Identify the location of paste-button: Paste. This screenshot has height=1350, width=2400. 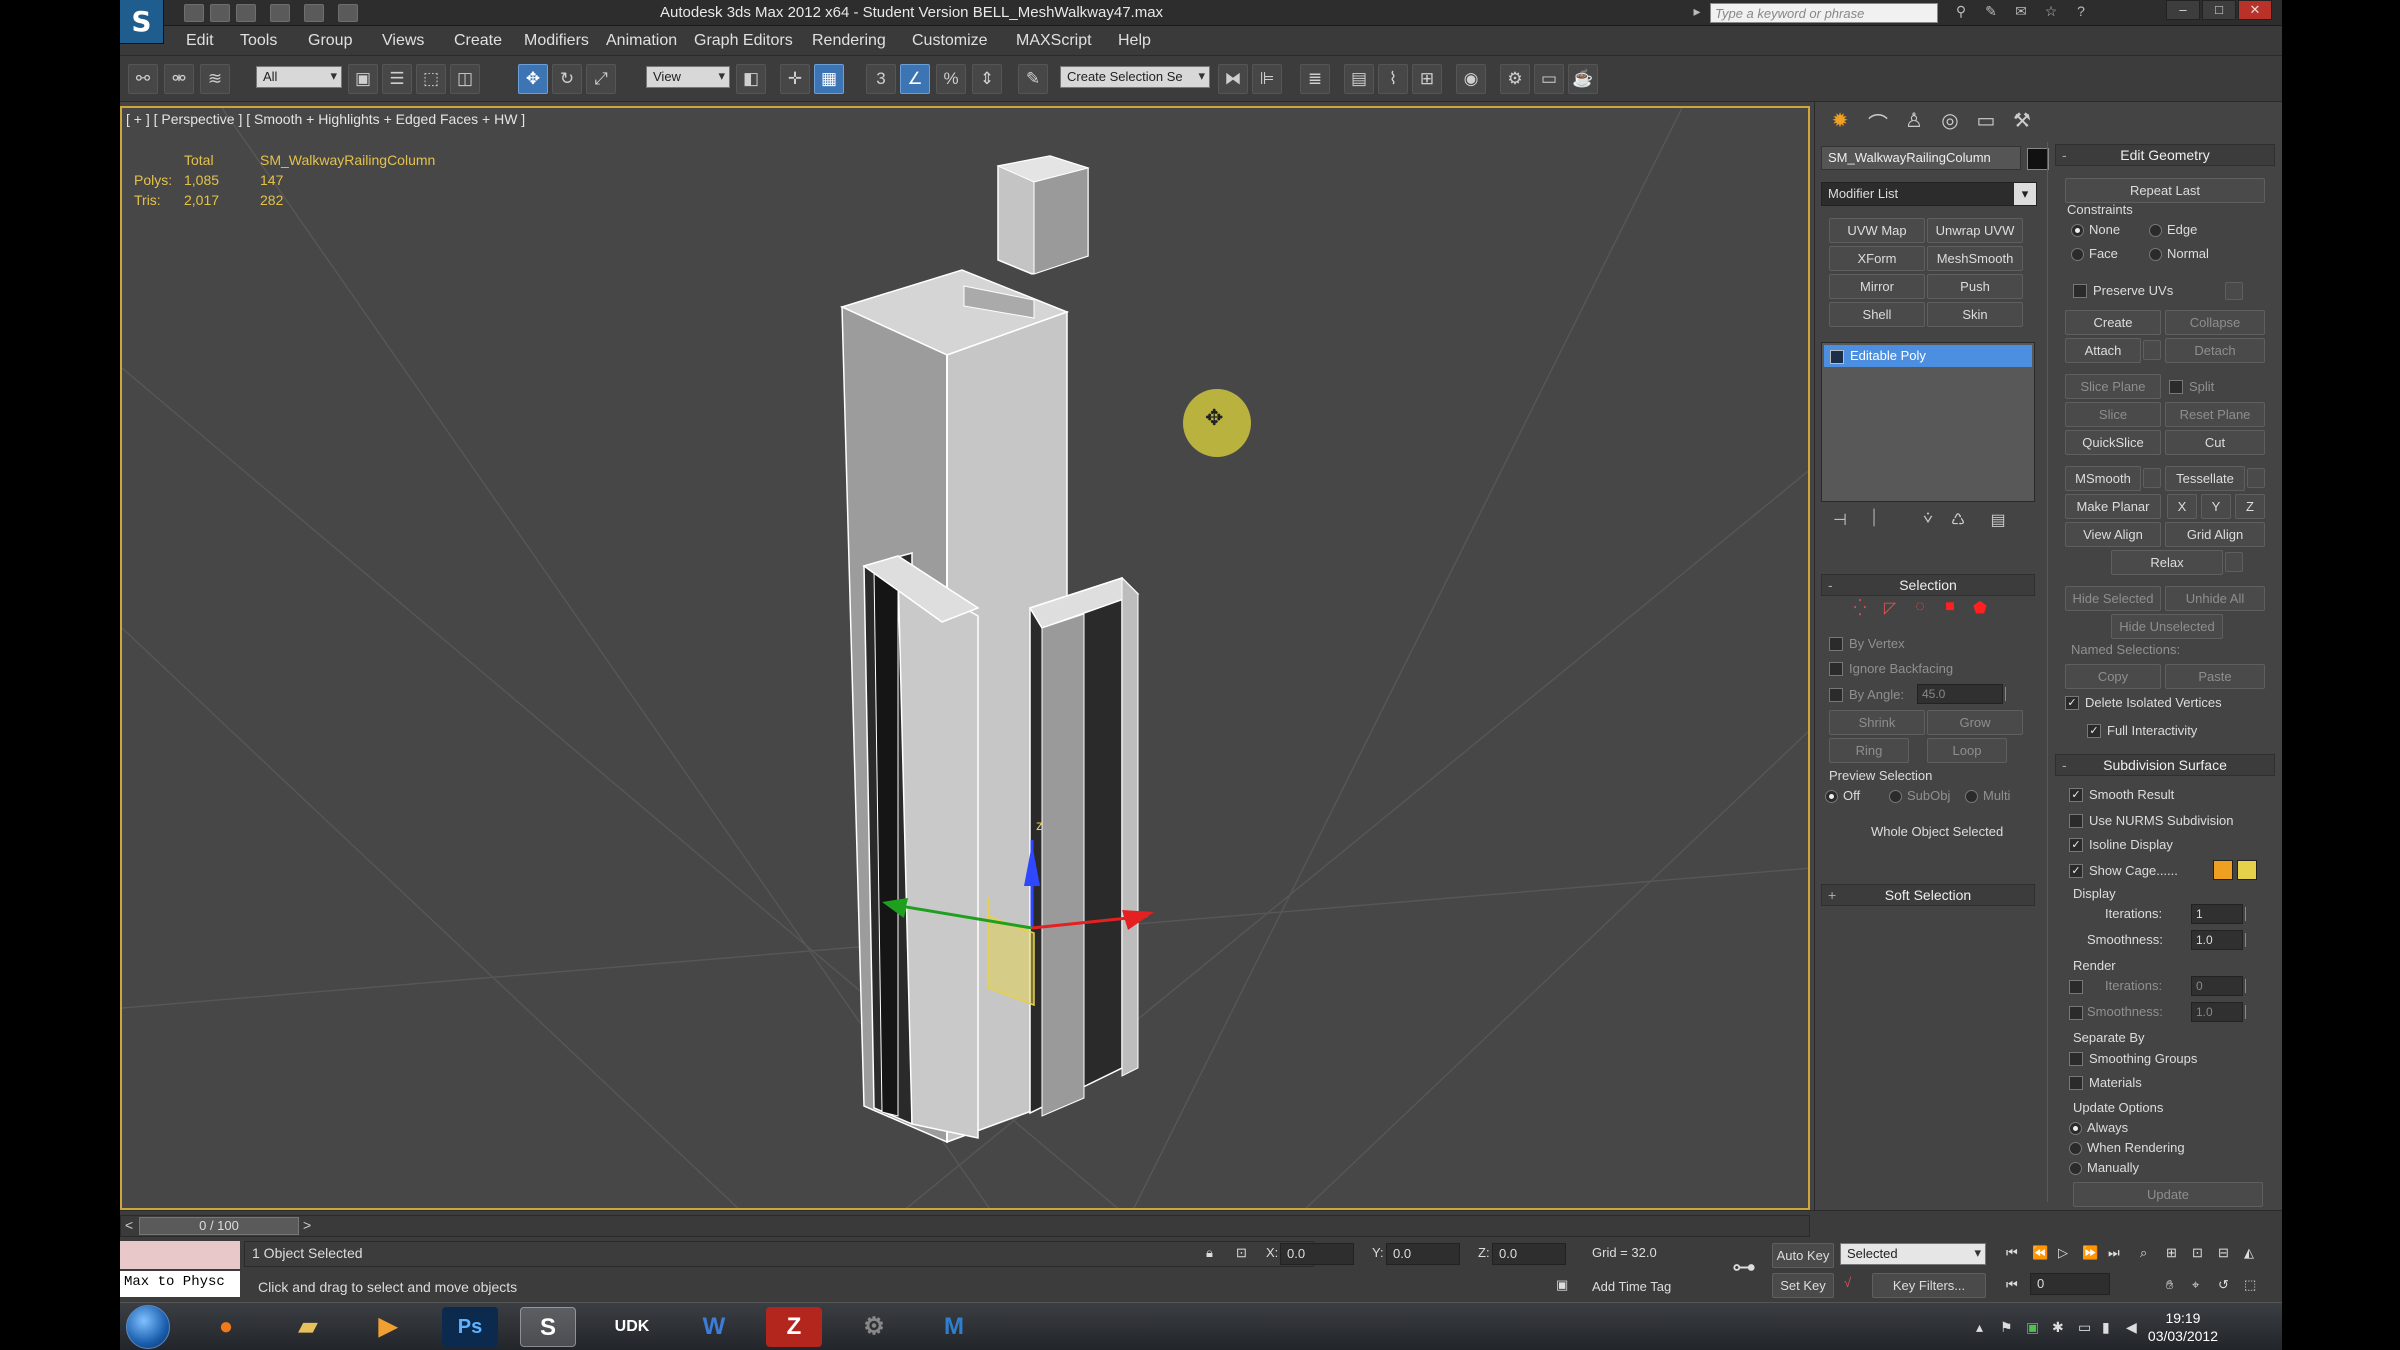
(2215, 676).